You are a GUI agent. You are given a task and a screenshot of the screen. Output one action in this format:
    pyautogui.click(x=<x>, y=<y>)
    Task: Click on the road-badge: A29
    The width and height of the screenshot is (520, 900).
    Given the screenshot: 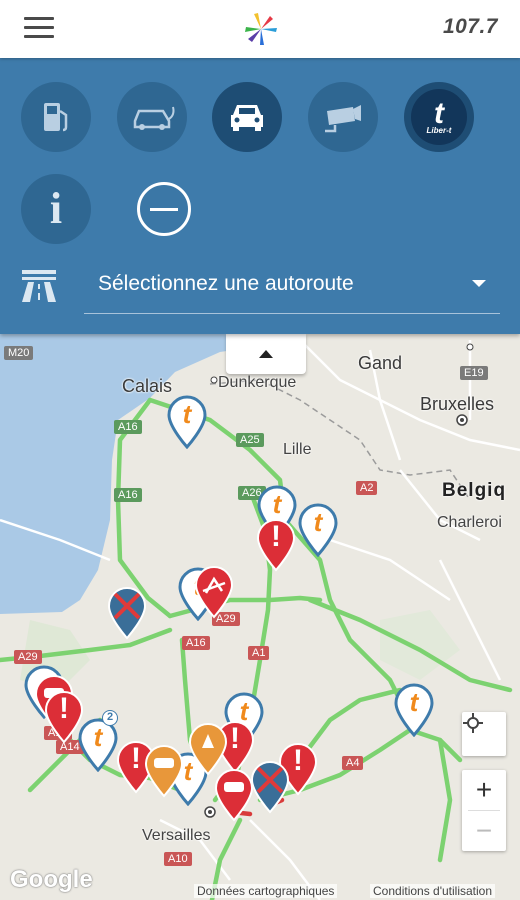 What is the action you would take?
    pyautogui.click(x=28, y=657)
    